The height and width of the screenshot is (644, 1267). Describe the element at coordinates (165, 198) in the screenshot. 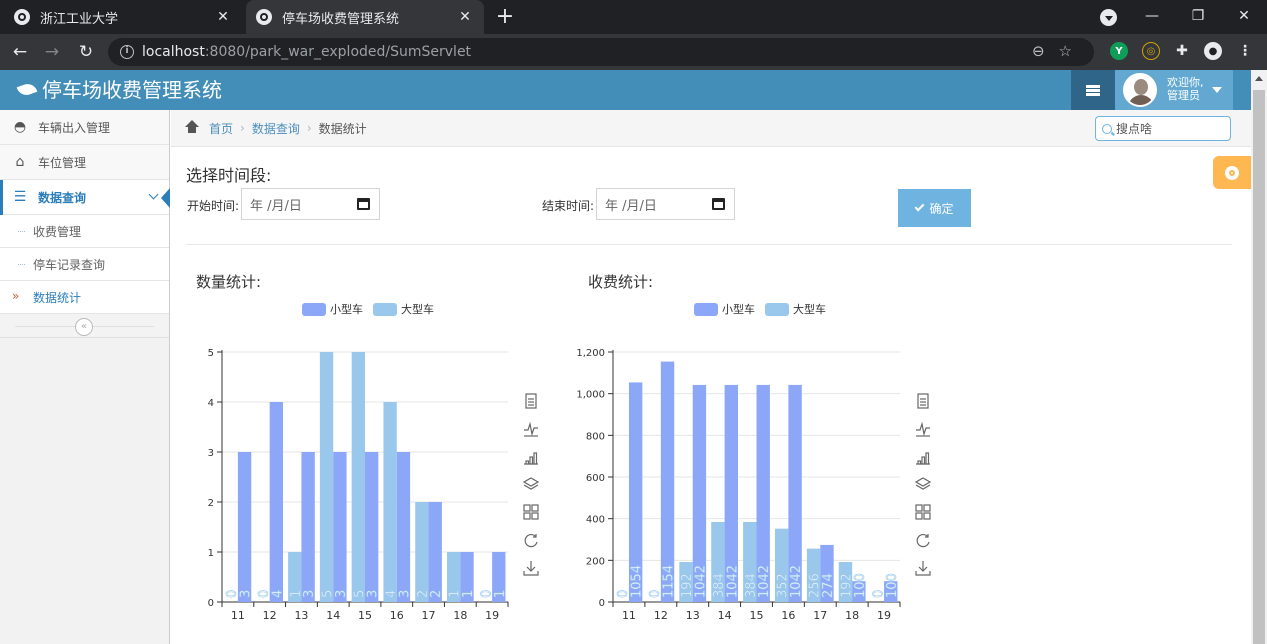

I see `active-arrow` at that location.